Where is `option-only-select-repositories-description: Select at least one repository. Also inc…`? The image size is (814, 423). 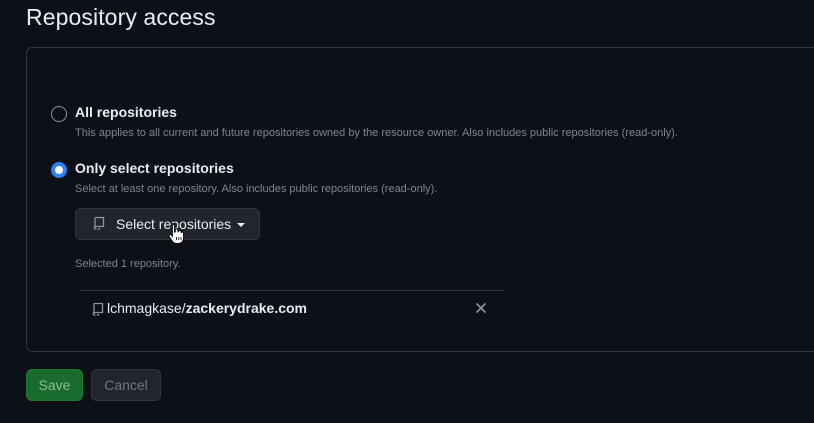
option-only-select-repositories-description: Select at least one repository. Also inc… is located at coordinates (256, 189).